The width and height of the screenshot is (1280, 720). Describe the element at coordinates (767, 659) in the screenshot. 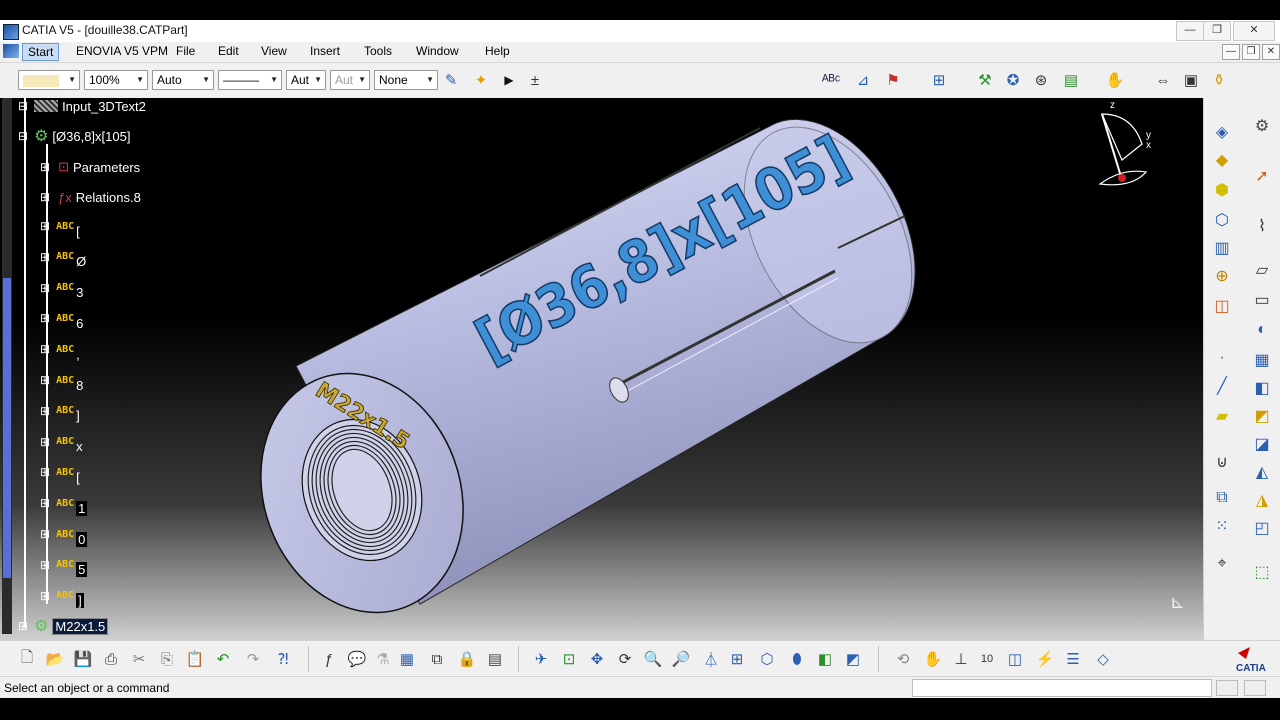

I see `iso-view-icon: ⬡` at that location.